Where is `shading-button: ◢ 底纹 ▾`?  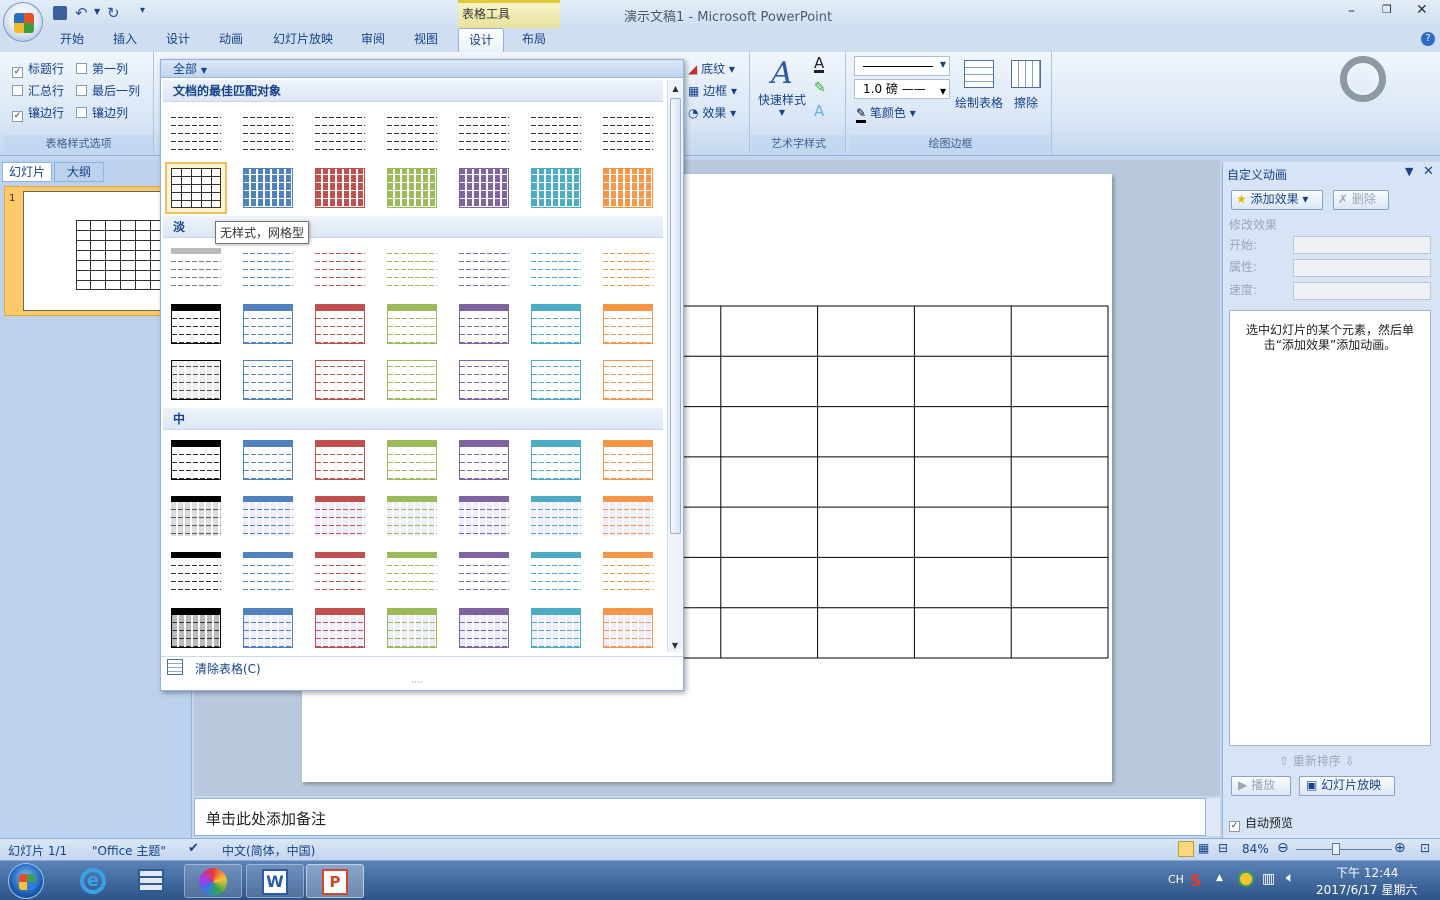
shading-button: ◢ 底纹 ▾ is located at coordinates (711, 68).